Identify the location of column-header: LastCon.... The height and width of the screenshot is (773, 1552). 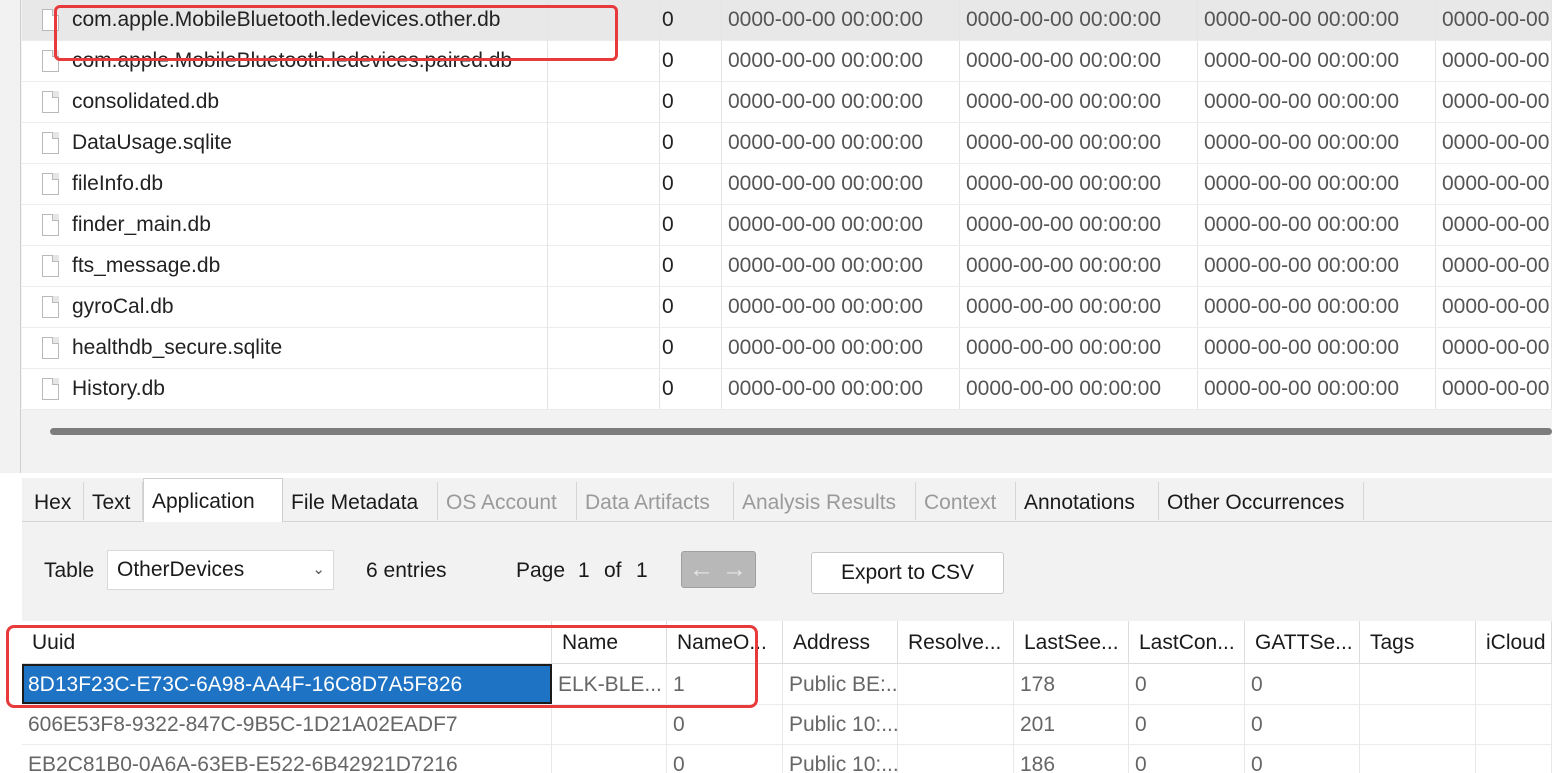
(1187, 642).